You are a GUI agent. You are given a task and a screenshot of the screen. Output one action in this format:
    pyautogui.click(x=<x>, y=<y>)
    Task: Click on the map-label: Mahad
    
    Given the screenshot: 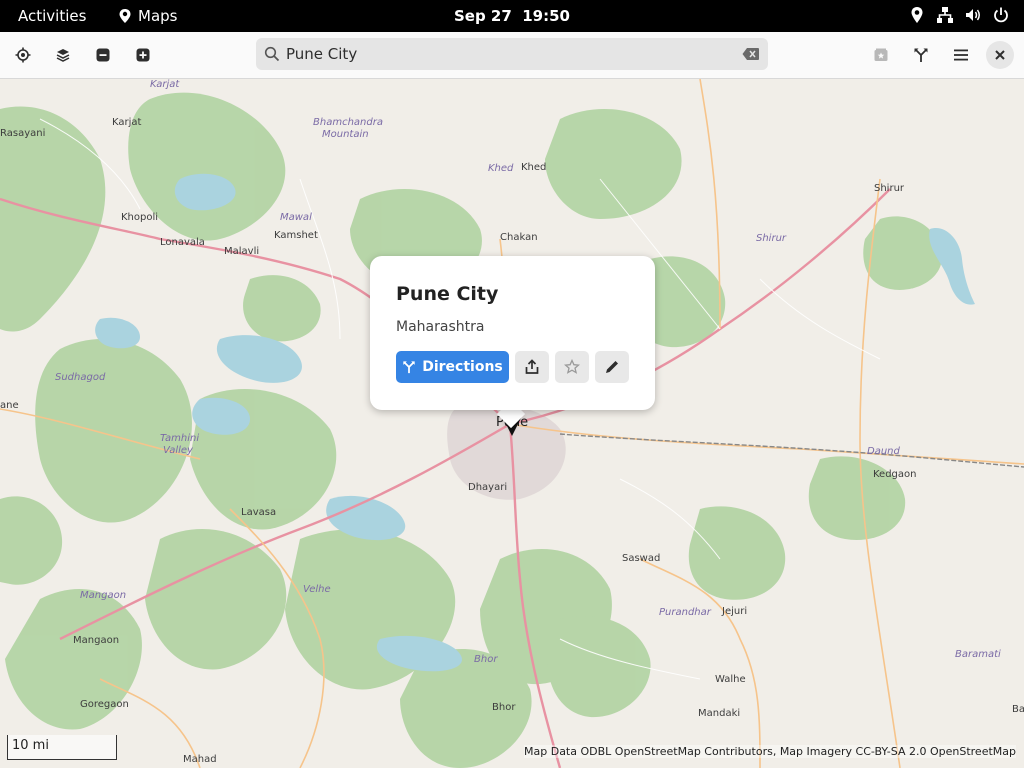 What is the action you would take?
    pyautogui.click(x=200, y=759)
    